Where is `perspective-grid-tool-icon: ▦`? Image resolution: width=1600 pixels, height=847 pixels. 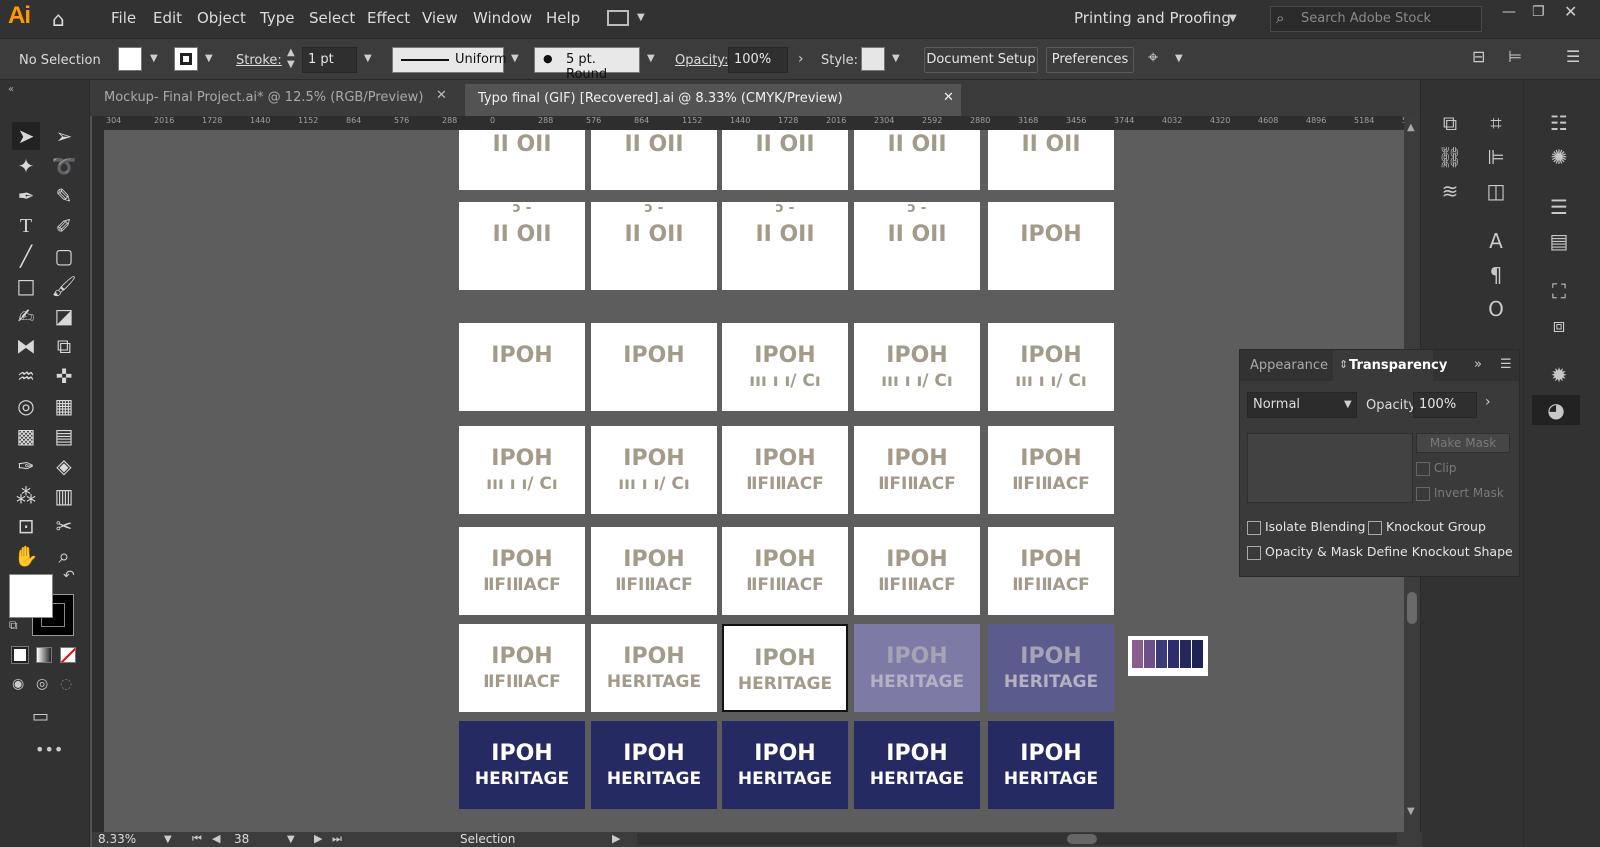
perspective-grid-tool-icon: ▦ is located at coordinates (64, 406).